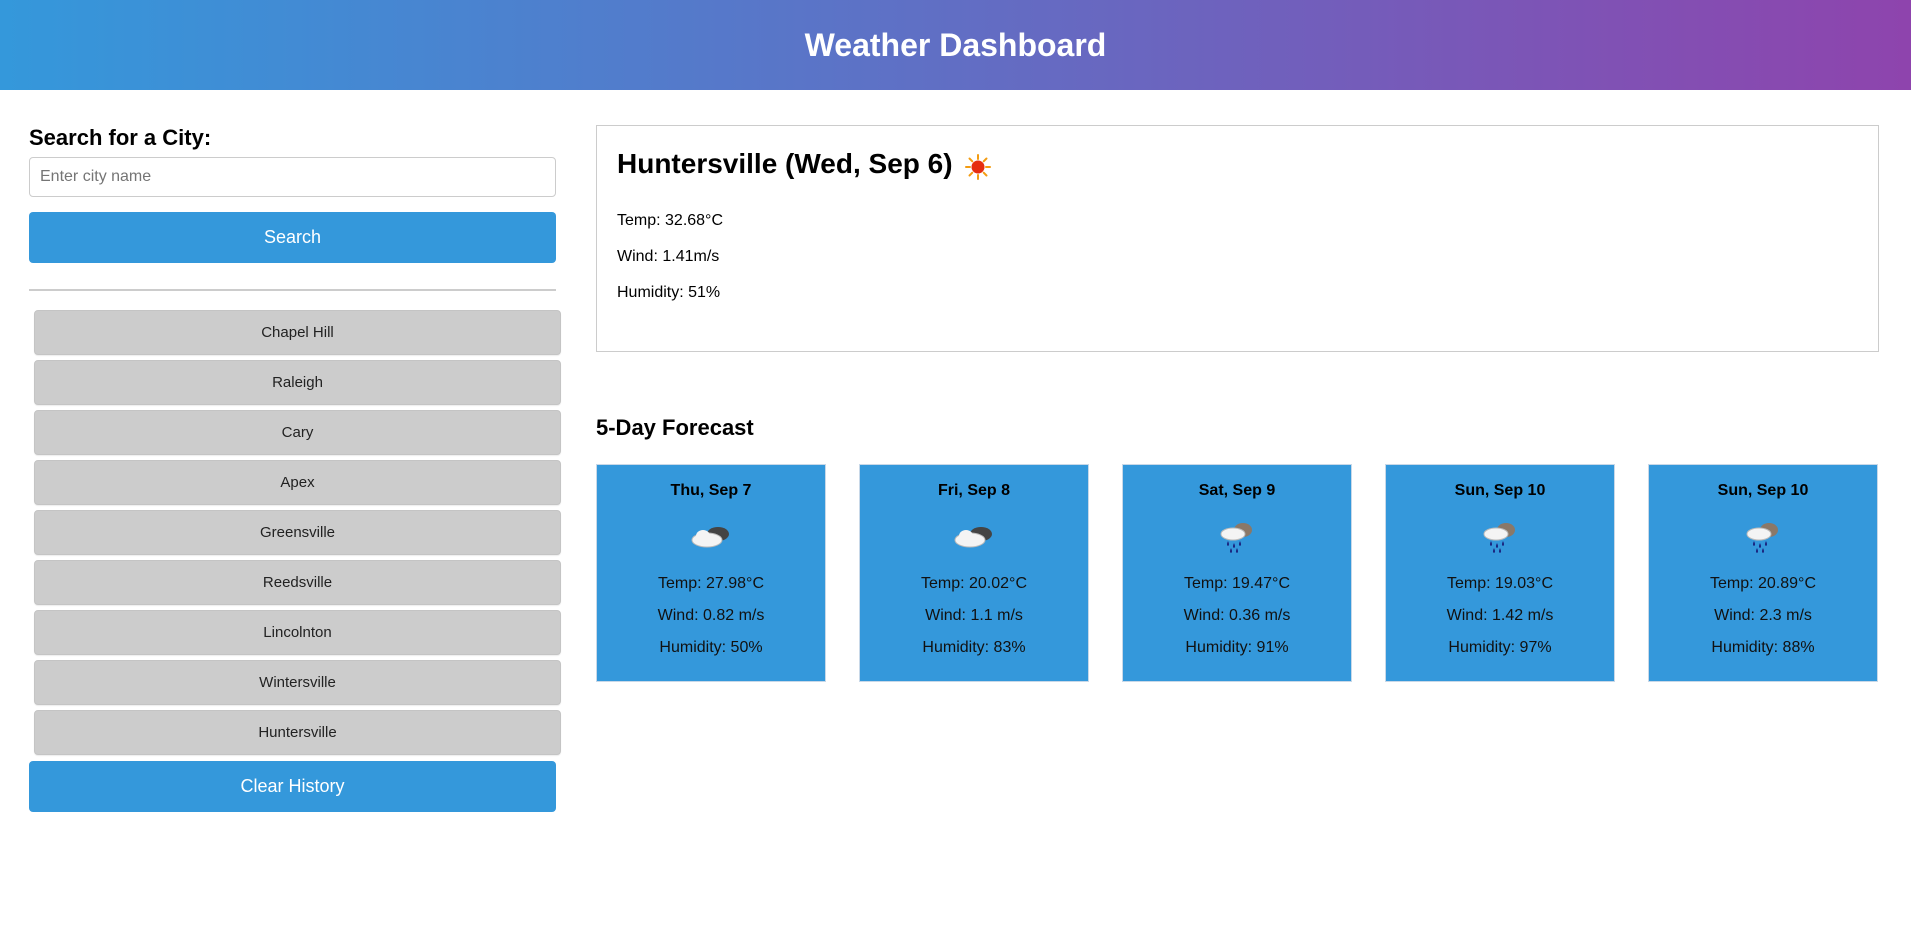 Image resolution: width=1911 pixels, height=929 pixels. Describe the element at coordinates (1500, 615) in the screenshot. I see `forecast-wind: Wind: 1.42 m/s` at that location.